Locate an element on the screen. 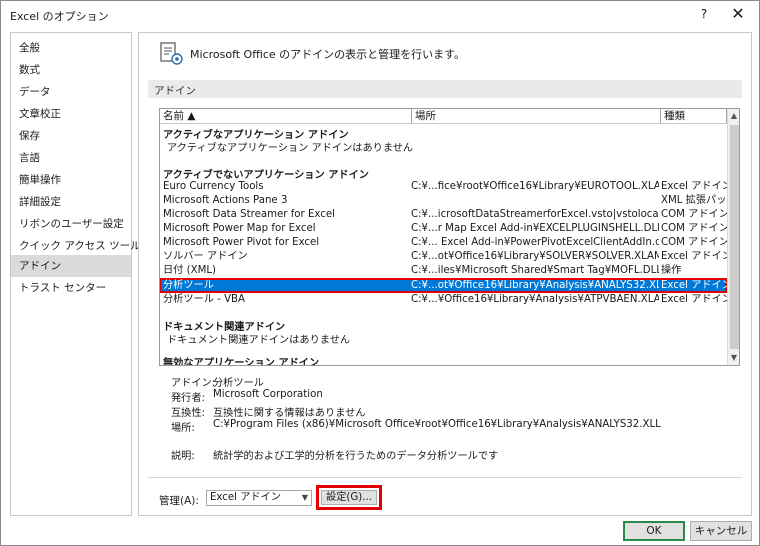  sidebar-item-proofing: 文章校正 is located at coordinates (71, 114).